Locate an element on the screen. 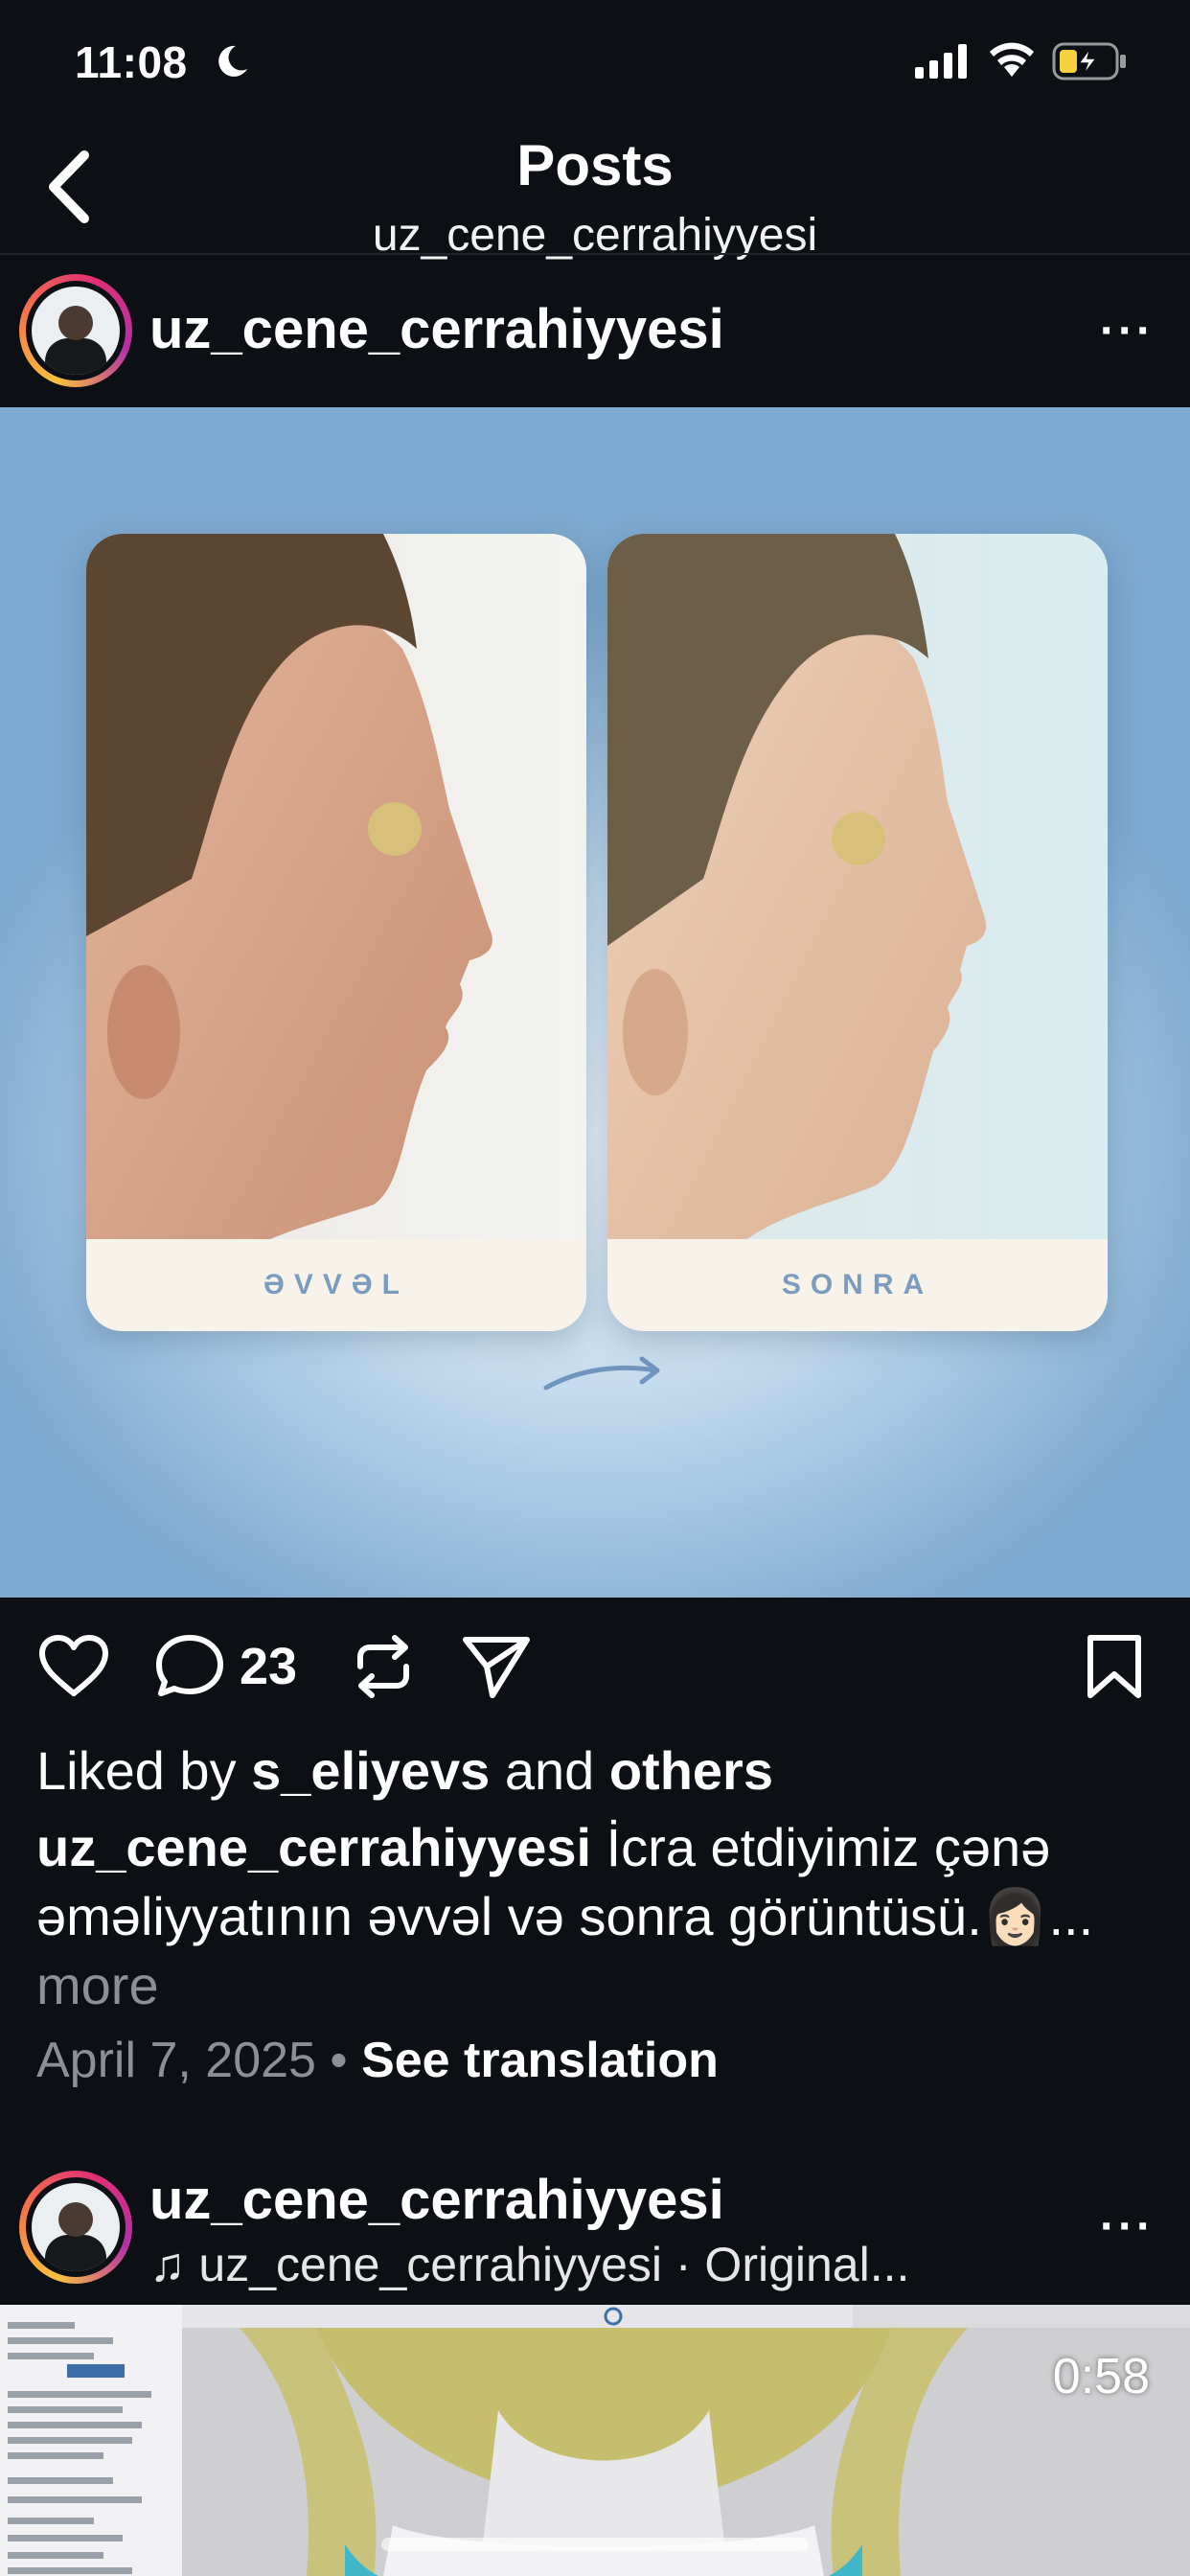  post2-more-options-button: ··· is located at coordinates (1128, 2226).